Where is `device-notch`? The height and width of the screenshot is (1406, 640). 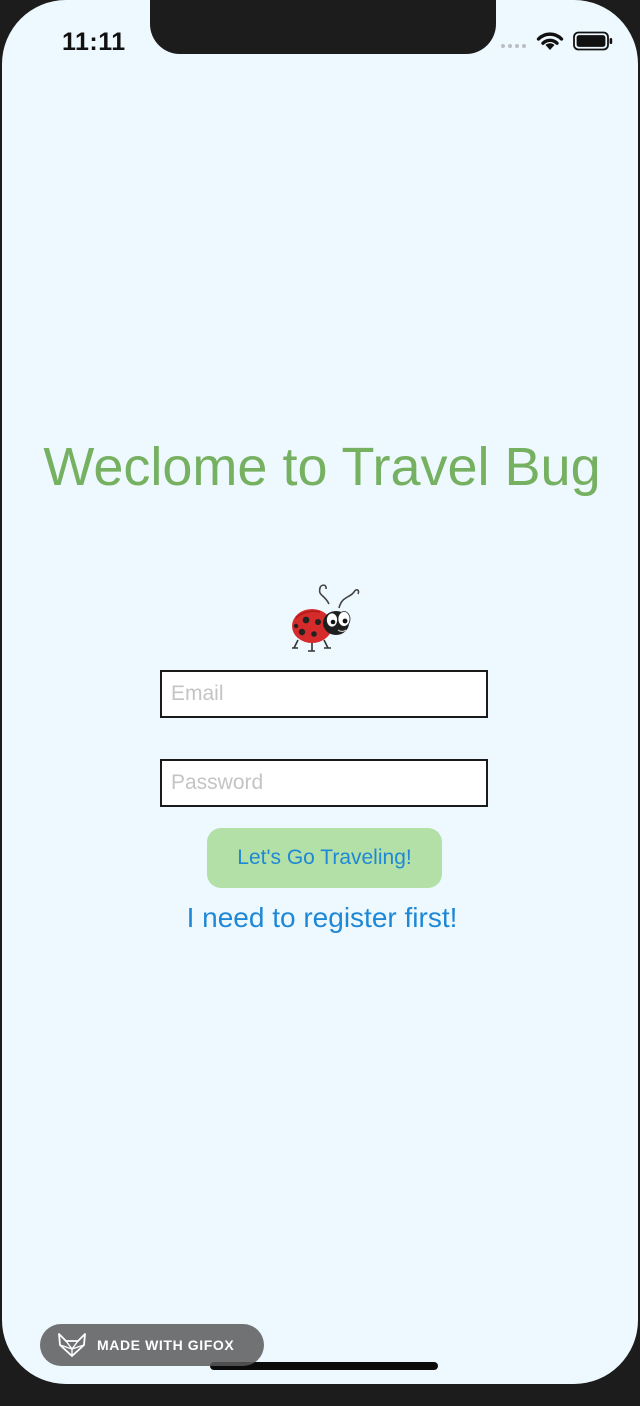 device-notch is located at coordinates (323, 27).